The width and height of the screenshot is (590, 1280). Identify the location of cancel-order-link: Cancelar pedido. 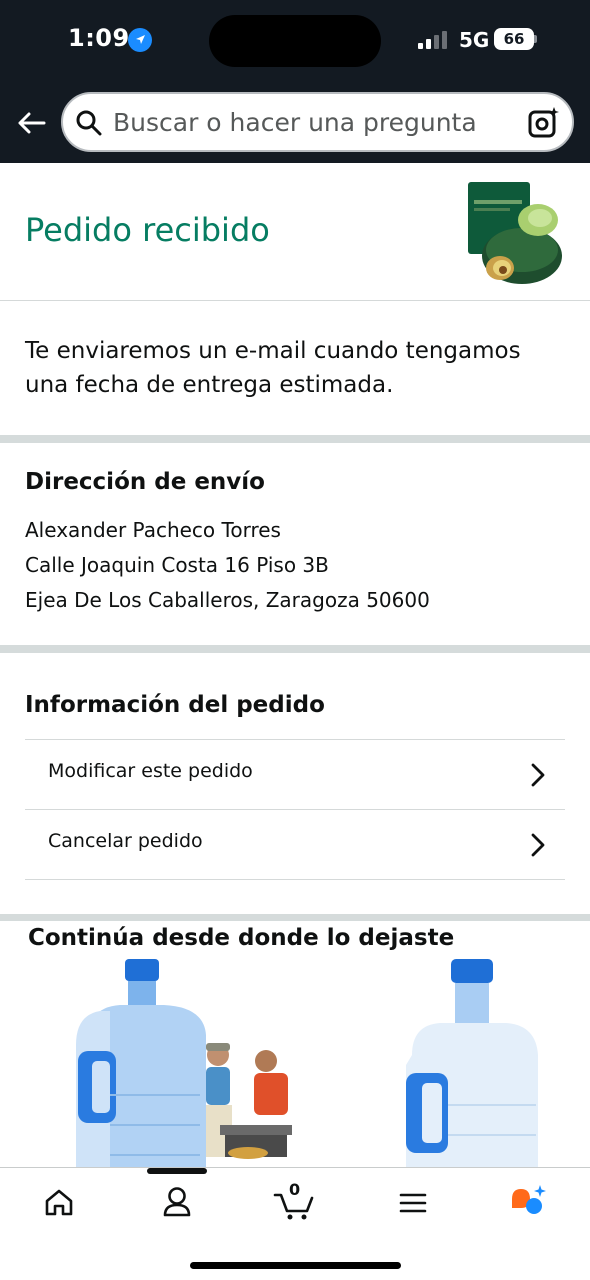
(295, 844).